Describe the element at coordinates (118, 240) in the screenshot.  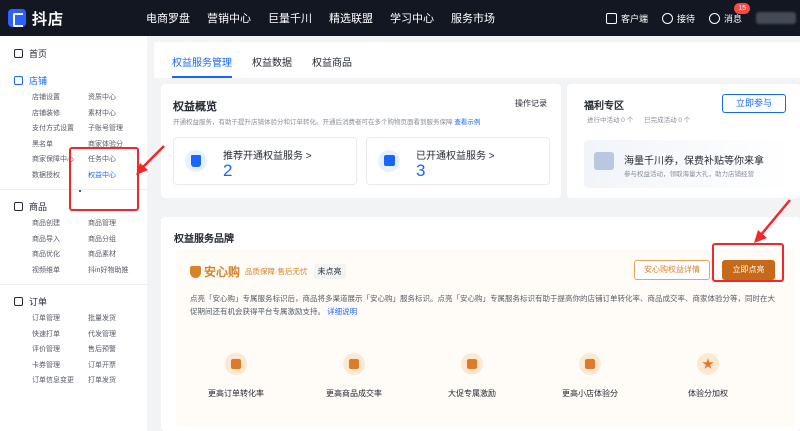
I see `sidebar-item: 商品分组` at that location.